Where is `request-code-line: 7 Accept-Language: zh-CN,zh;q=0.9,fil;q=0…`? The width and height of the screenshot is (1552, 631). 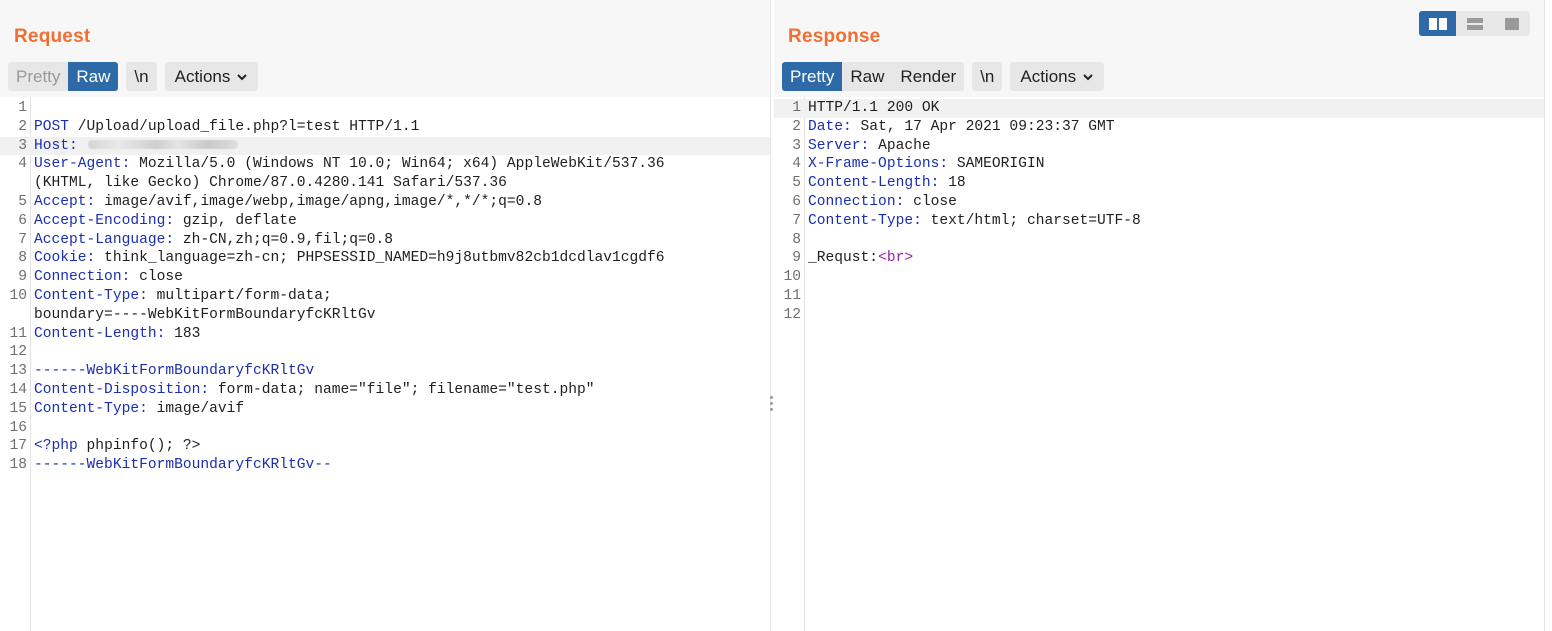 request-code-line: 7 Accept-Language: zh-CN,zh;q=0.9,fil;q=0… is located at coordinates (385, 240).